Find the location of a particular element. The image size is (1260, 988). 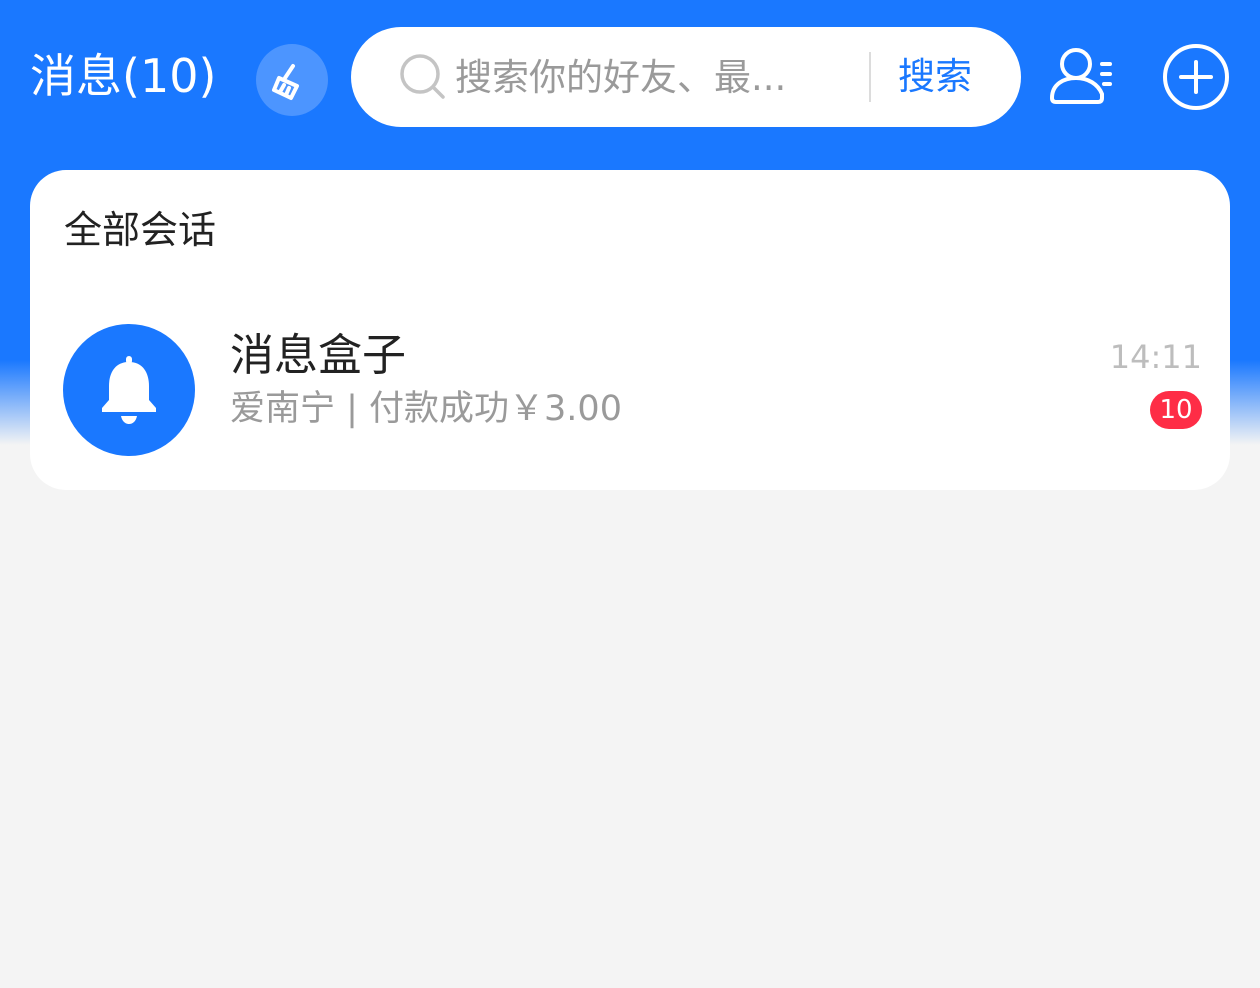

broom-icon is located at coordinates (285, 82).